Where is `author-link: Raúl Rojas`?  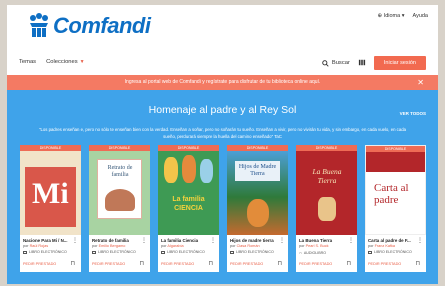 author-link: Raúl Rojas is located at coordinates (39, 246).